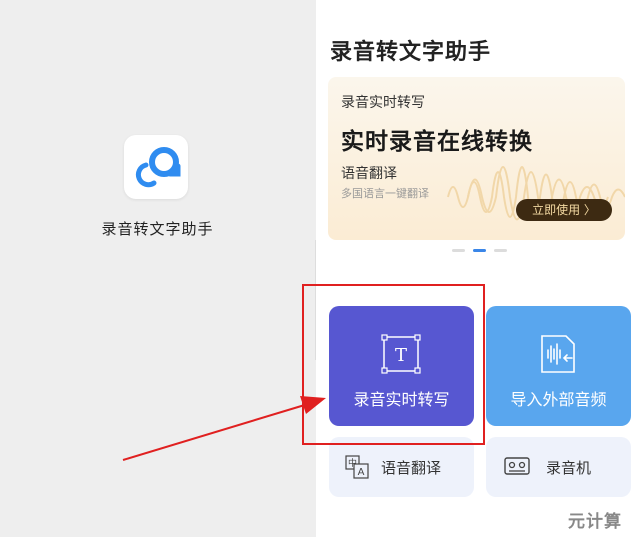  What do you see at coordinates (383, 103) in the screenshot?
I see `banner-subtitle: 录音实时转写` at bounding box center [383, 103].